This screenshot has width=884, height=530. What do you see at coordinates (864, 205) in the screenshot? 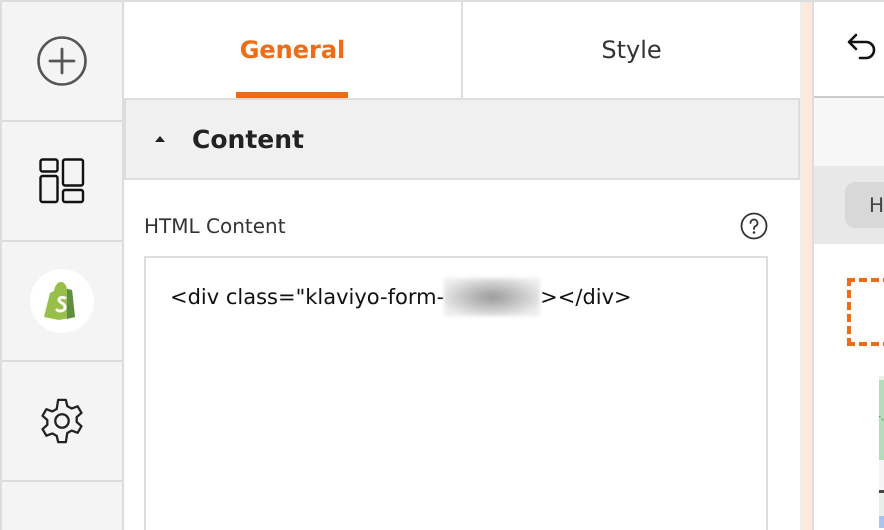
I see `preview-button: H` at bounding box center [864, 205].